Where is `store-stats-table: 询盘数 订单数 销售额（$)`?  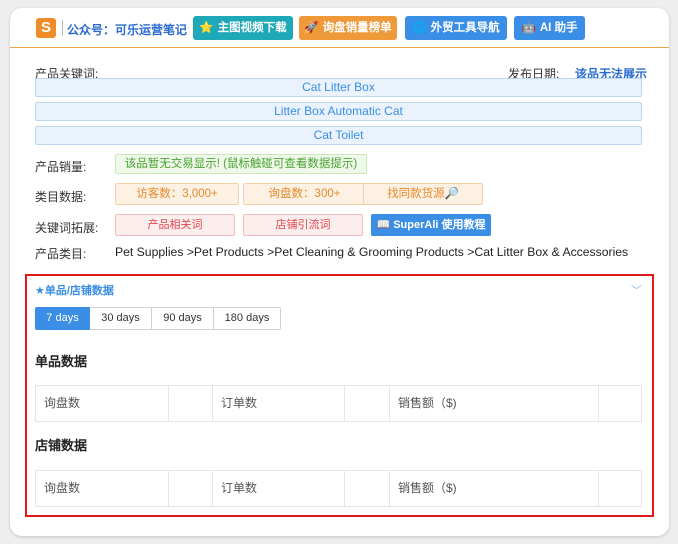
store-stats-table: 询盘数 订单数 销售额（$) is located at coordinates (338, 488).